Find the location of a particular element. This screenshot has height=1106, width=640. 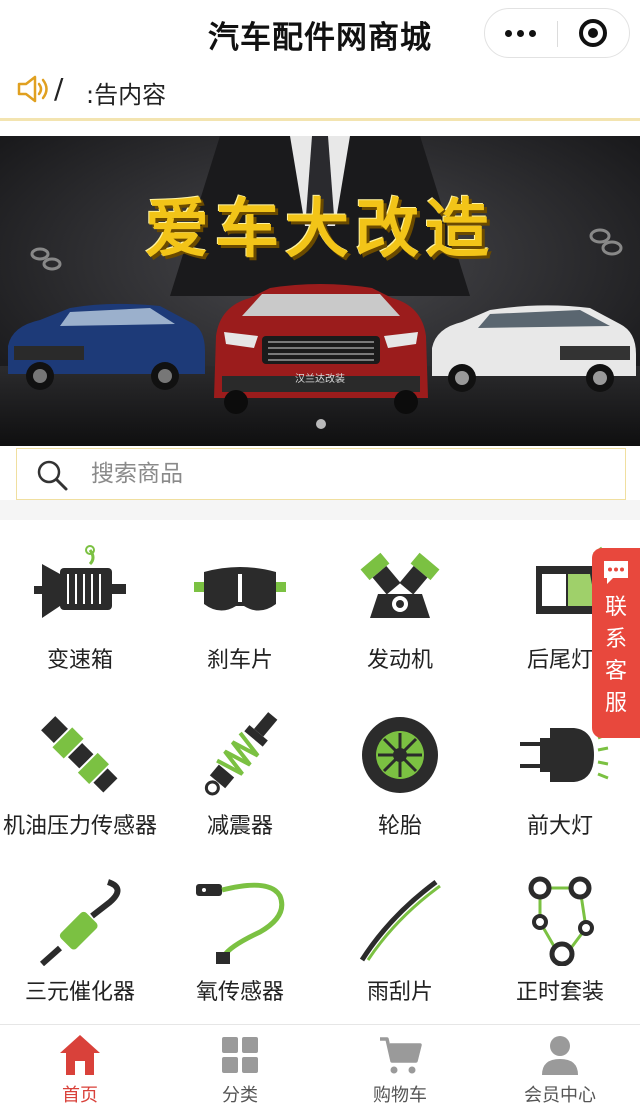

category-item-oil-pressure-sensor: 机油压力传感器 is located at coordinates (80, 766).